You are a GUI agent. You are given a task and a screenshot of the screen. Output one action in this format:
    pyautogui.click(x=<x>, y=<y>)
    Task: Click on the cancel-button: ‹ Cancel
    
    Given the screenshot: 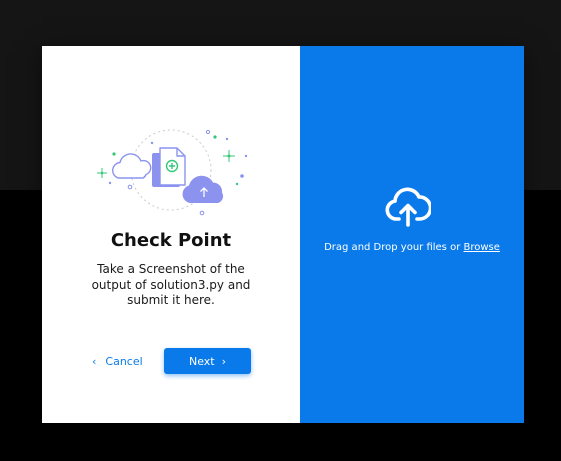 What is the action you would take?
    pyautogui.click(x=117, y=361)
    